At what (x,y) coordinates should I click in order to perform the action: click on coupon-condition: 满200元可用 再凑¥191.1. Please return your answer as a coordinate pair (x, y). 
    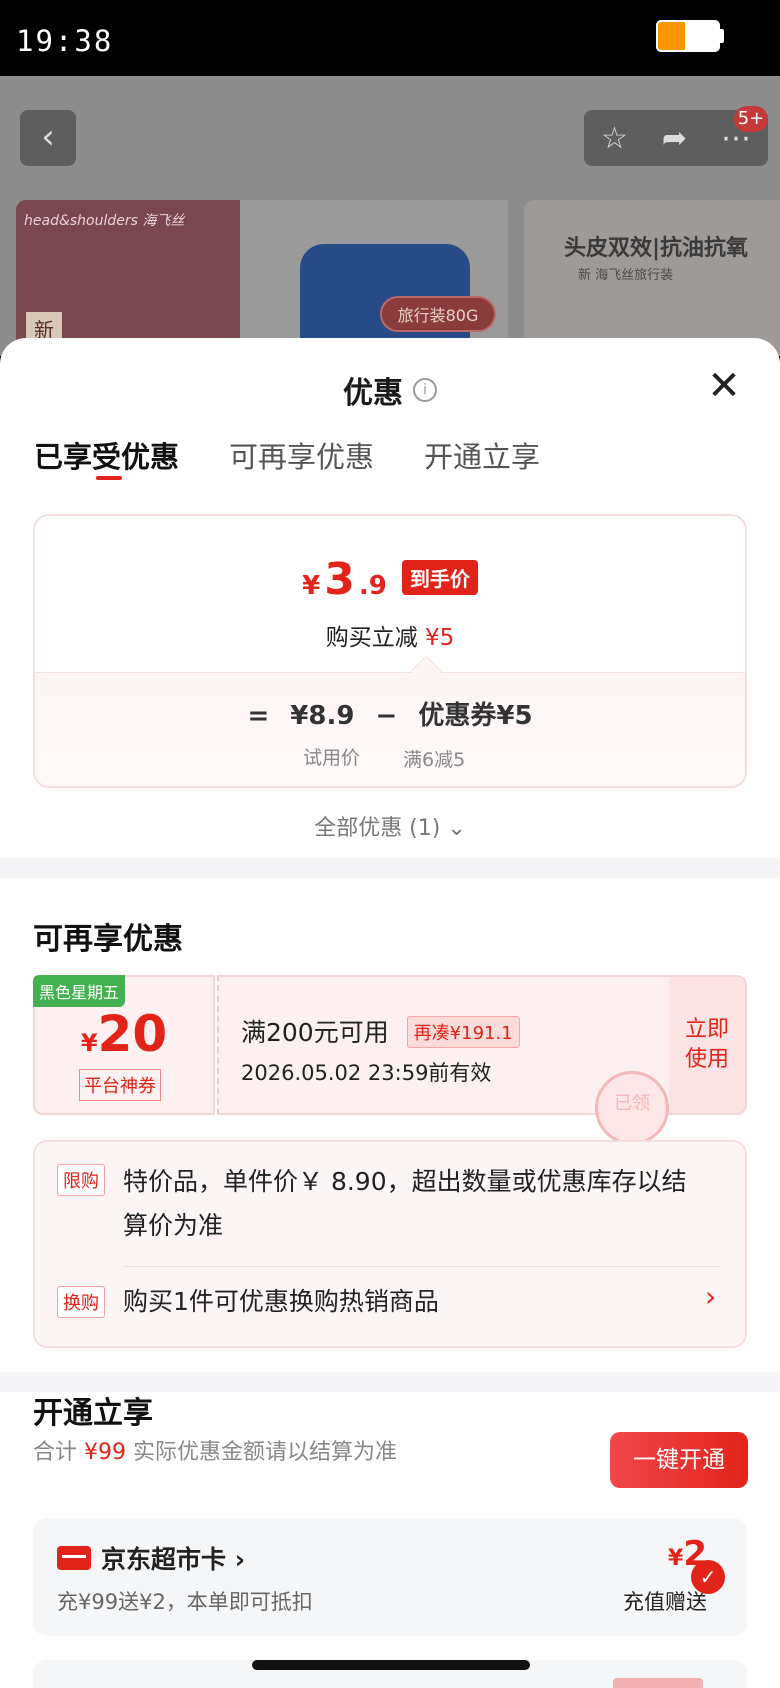
    Looking at the image, I should click on (380, 1031).